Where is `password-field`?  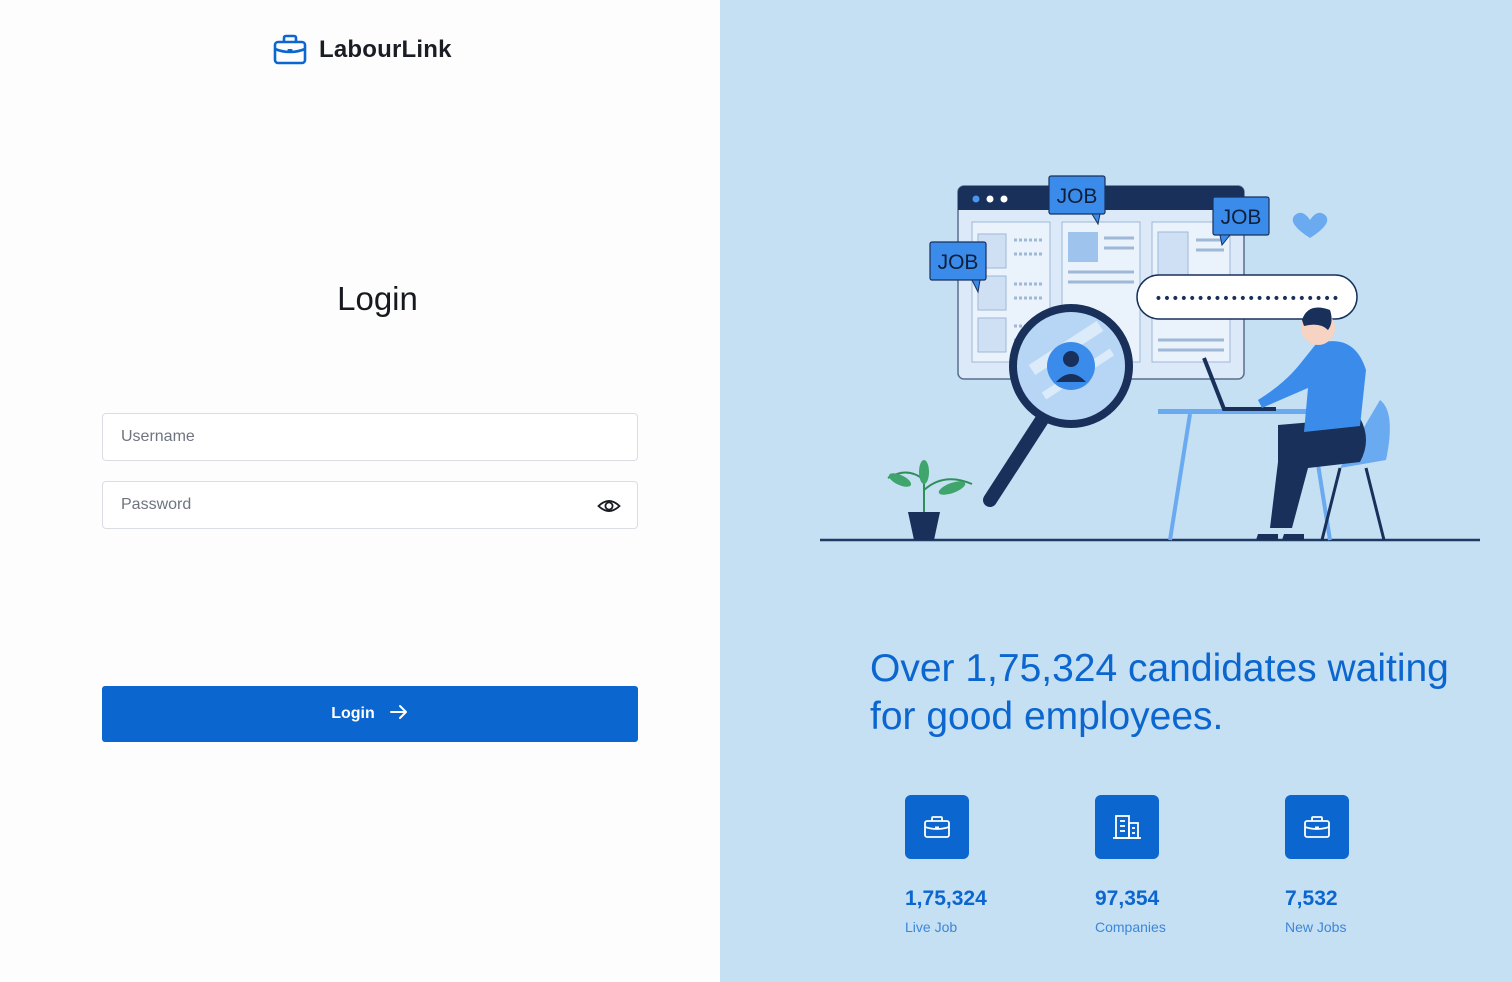
password-field is located at coordinates (370, 505).